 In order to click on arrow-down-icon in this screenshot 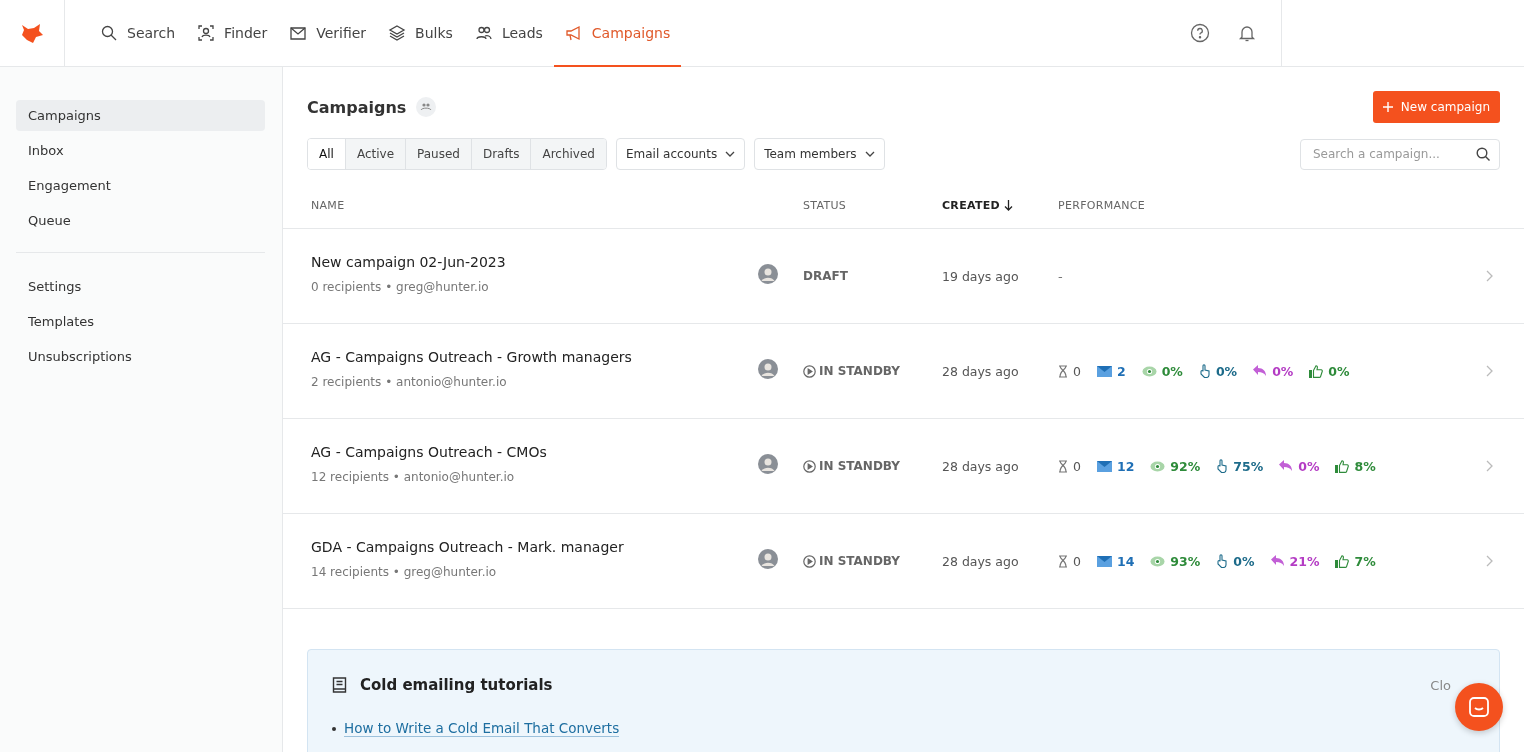, I will do `click(1008, 205)`.